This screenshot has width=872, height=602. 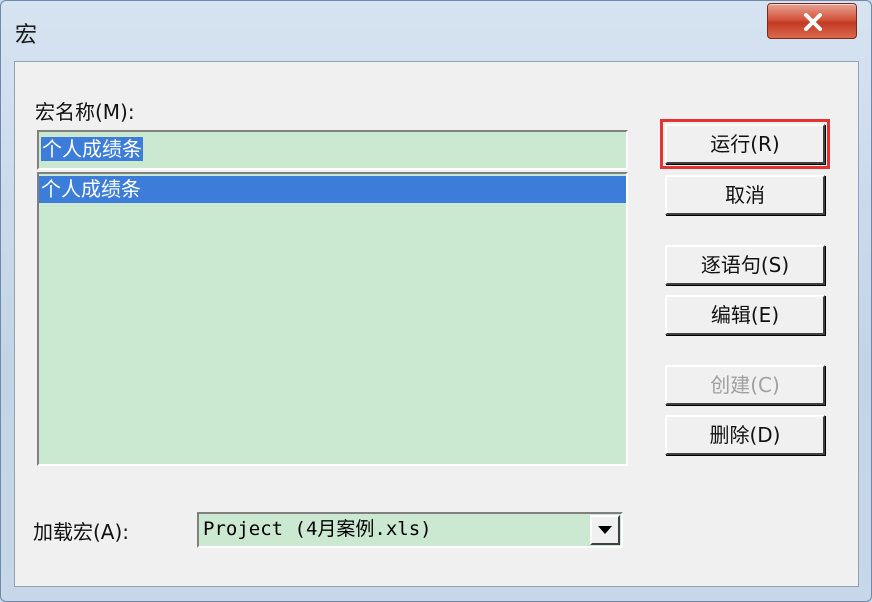 What do you see at coordinates (745, 385) in the screenshot?
I see `create-button: 创建(C)` at bounding box center [745, 385].